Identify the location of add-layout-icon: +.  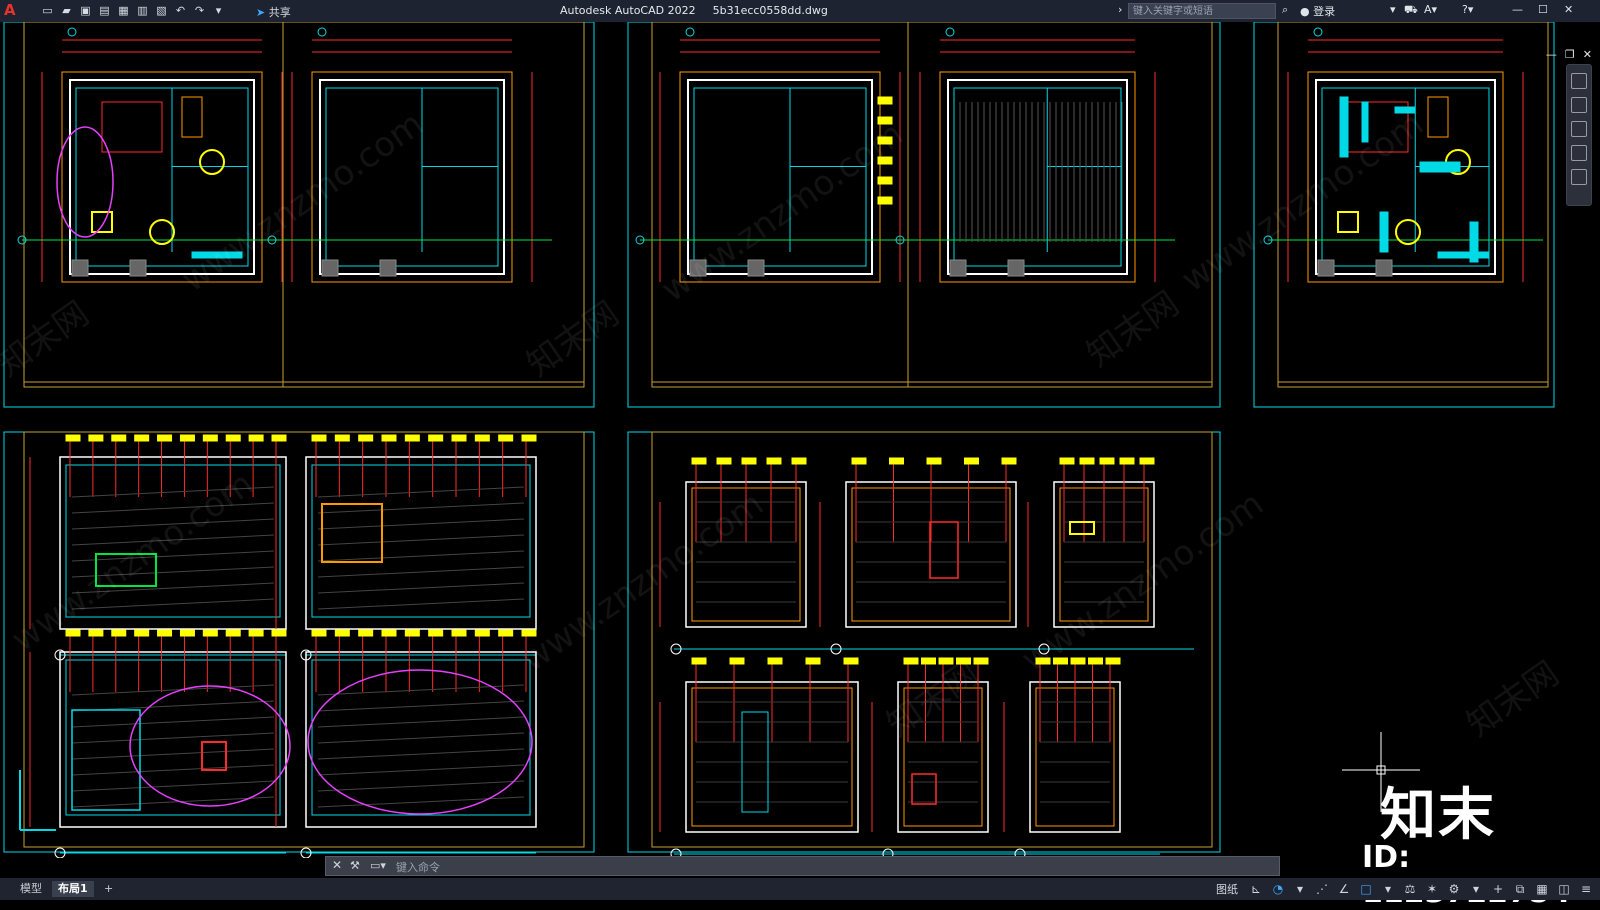
(108, 889).